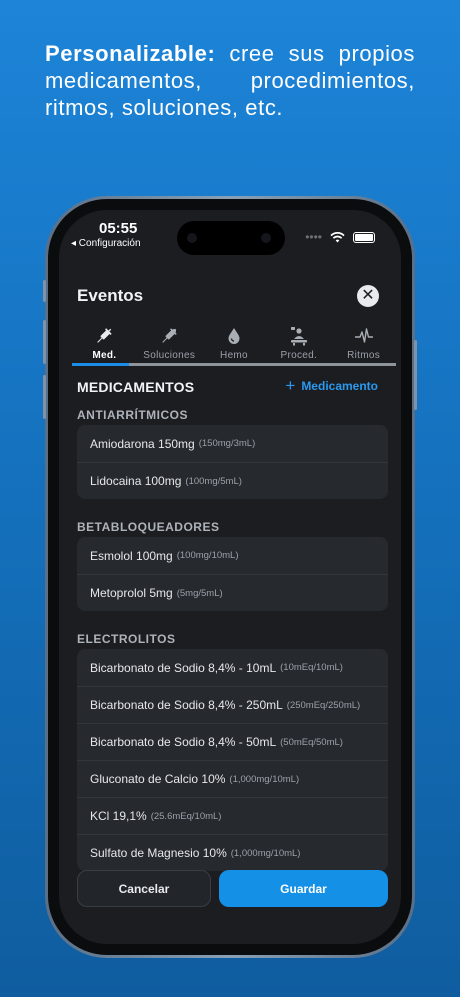 The image size is (460, 997). I want to click on item-name: Bicarbonato de Sodio 8,4% - 10mL, so click(183, 667).